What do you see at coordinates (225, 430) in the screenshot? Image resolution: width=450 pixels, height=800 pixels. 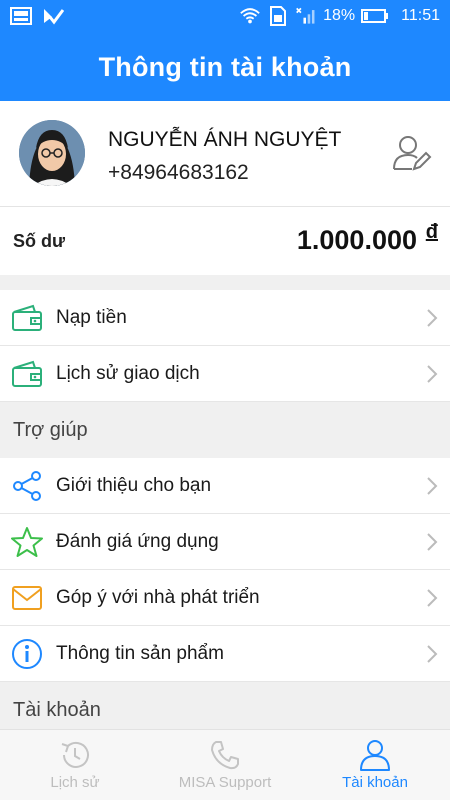 I see `section-header-help: Trợ giúp` at bounding box center [225, 430].